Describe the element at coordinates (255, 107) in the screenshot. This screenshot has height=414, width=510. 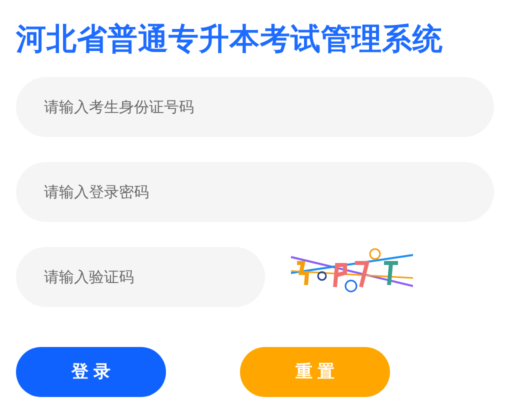
I see `input-field: 请输入考生身份证号码` at that location.